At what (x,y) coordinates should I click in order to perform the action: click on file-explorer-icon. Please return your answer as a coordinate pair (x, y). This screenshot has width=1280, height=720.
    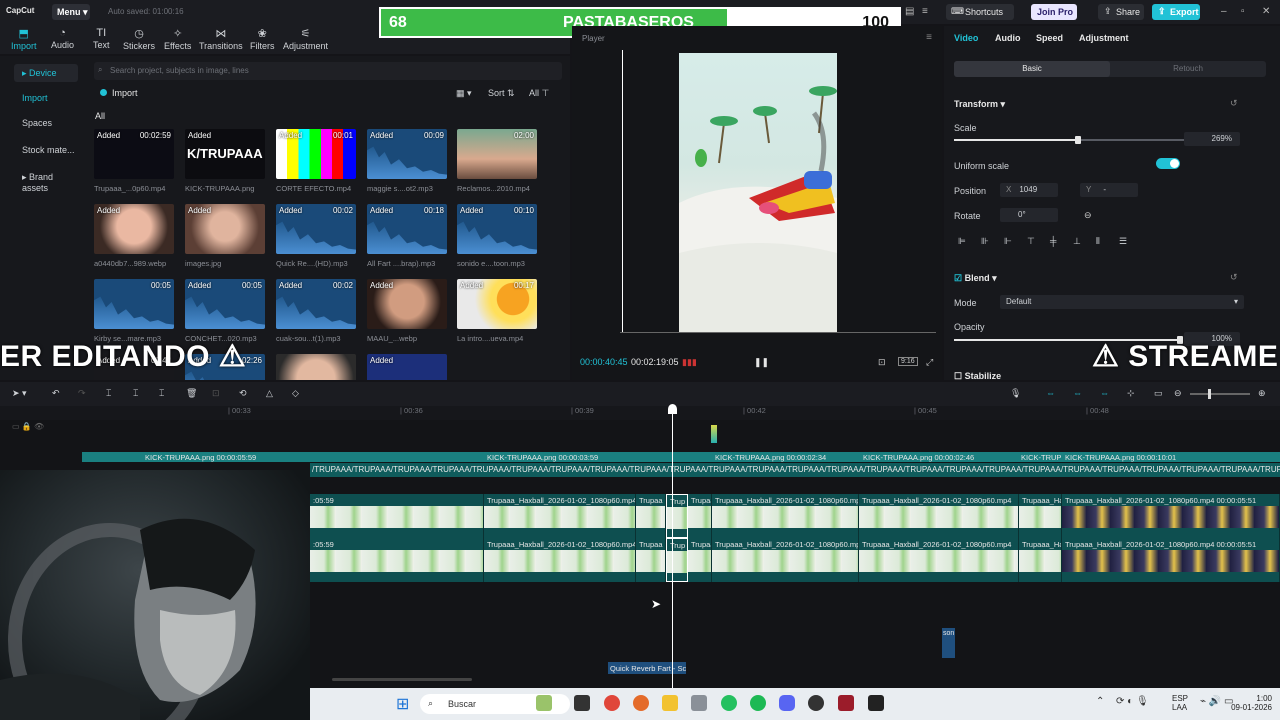
    Looking at the image, I should click on (670, 703).